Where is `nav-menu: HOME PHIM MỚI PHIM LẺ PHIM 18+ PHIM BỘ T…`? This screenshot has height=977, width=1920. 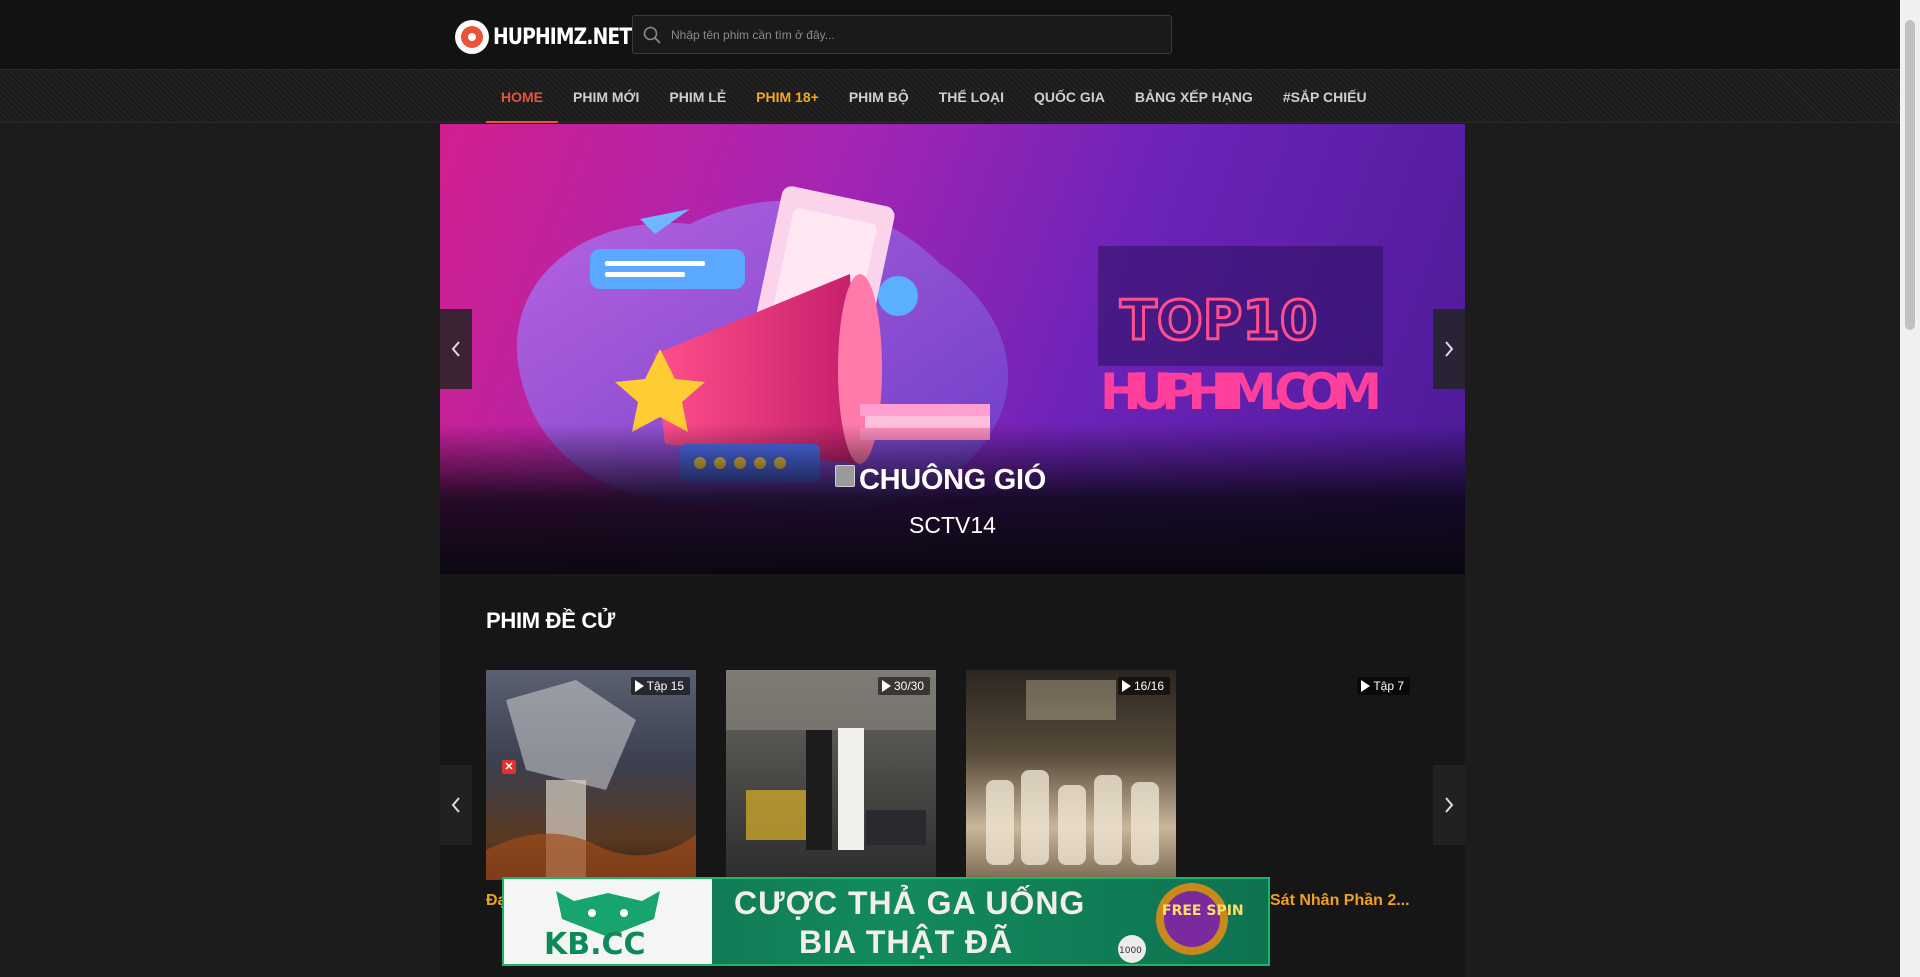 nav-menu: HOME PHIM MỚI PHIM LẺ PHIM 18+ PHIM BỘ T… is located at coordinates (934, 97).